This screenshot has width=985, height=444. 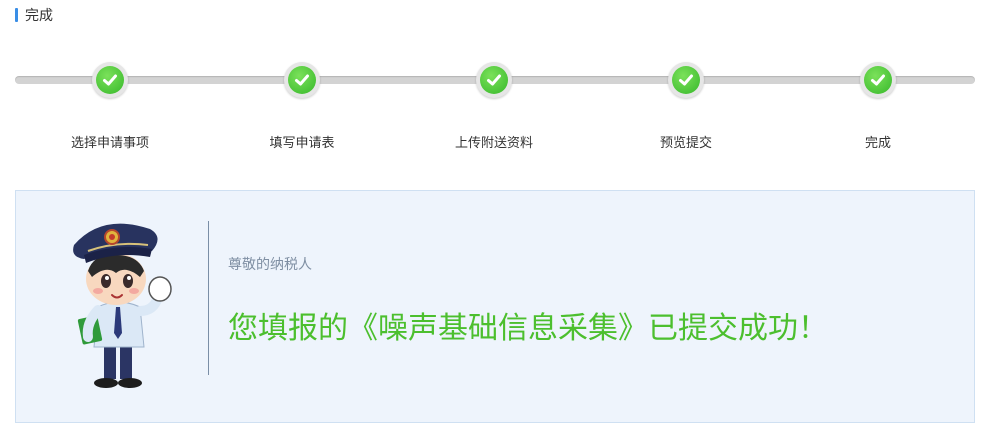 I want to click on step-label: 填写申请表, so click(x=302, y=143).